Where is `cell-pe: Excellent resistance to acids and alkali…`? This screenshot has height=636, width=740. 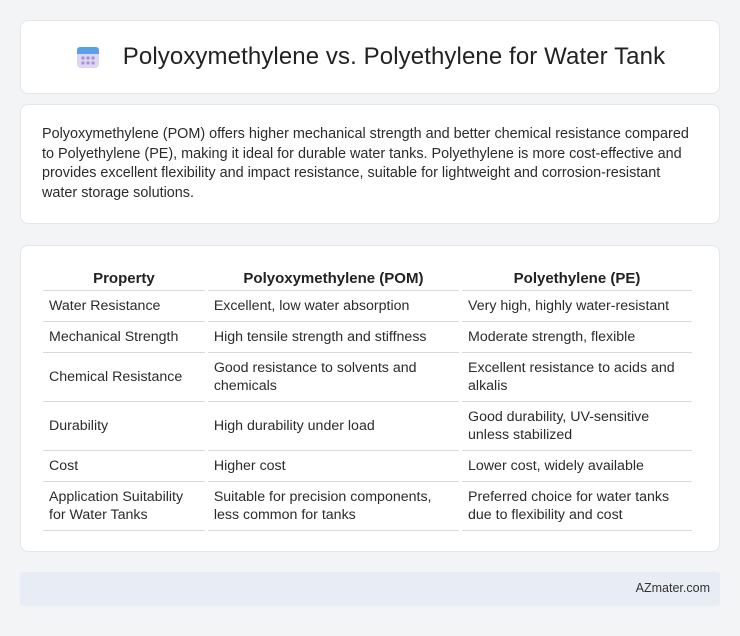
cell-pe: Excellent resistance to acids and alkali… is located at coordinates (577, 377).